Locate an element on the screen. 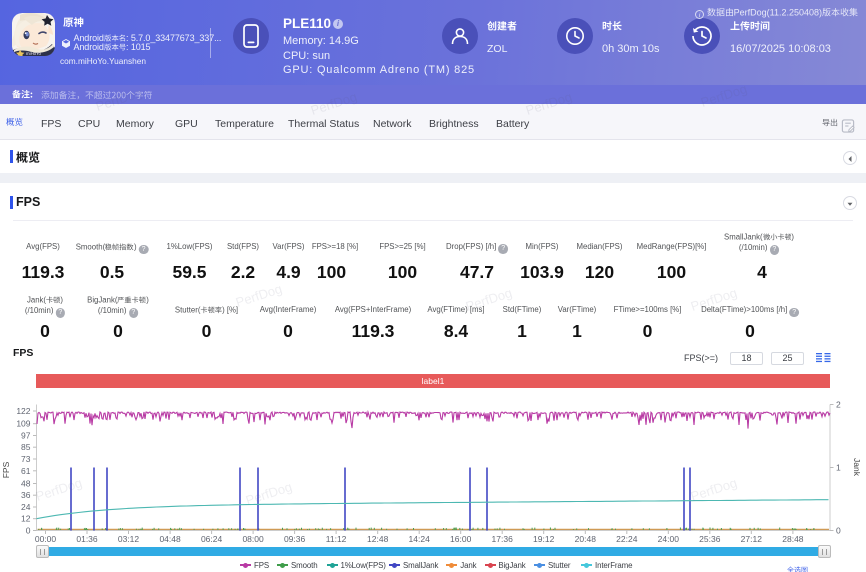  svg-text: 03:12 is located at coordinates (129, 539).